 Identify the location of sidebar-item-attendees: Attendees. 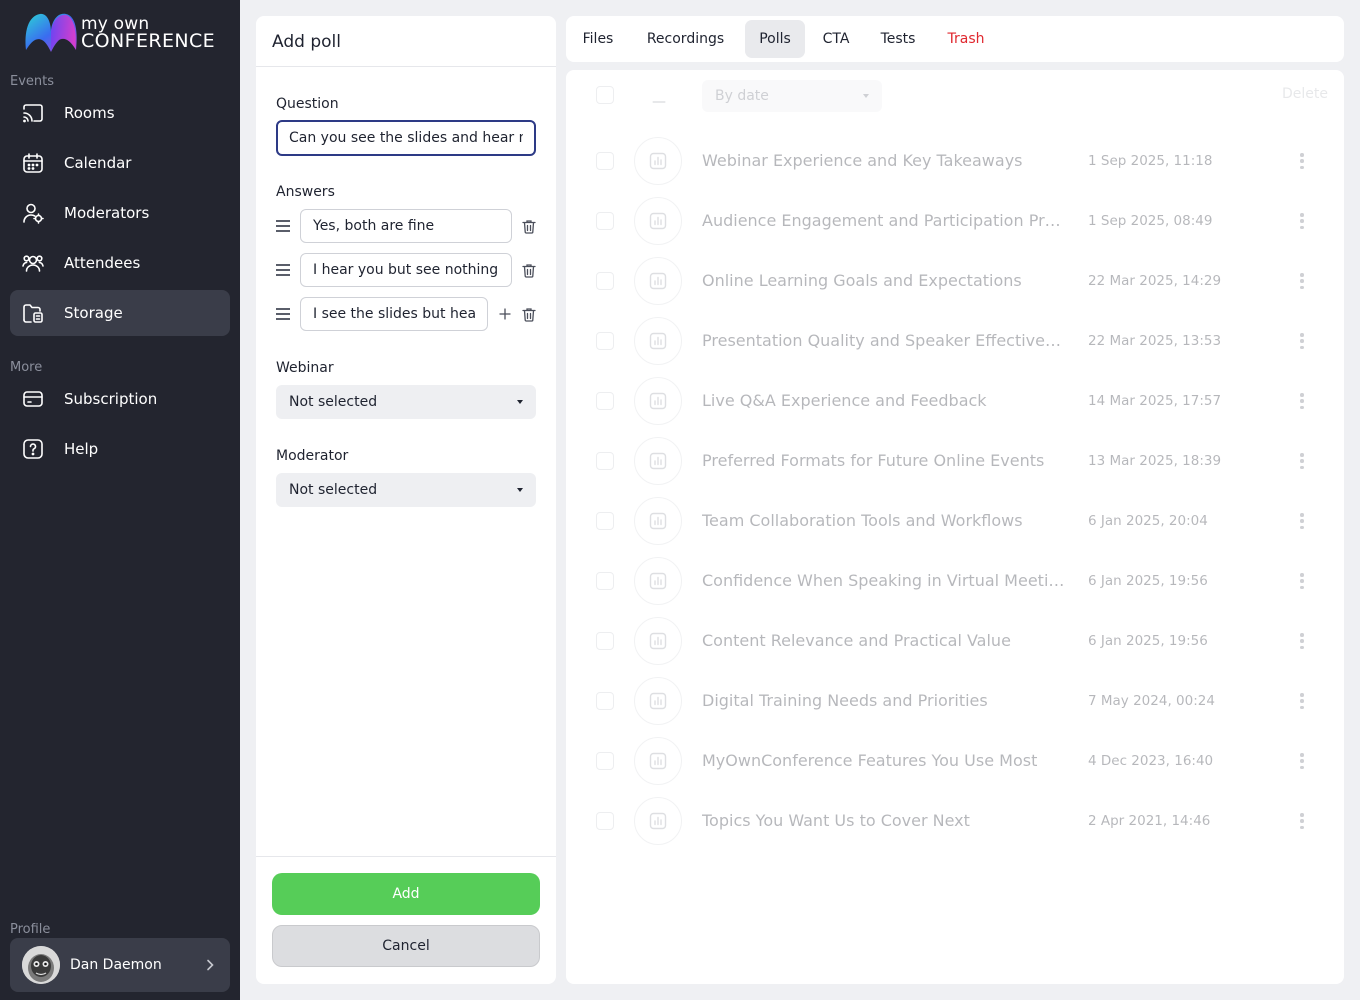
(120, 263).